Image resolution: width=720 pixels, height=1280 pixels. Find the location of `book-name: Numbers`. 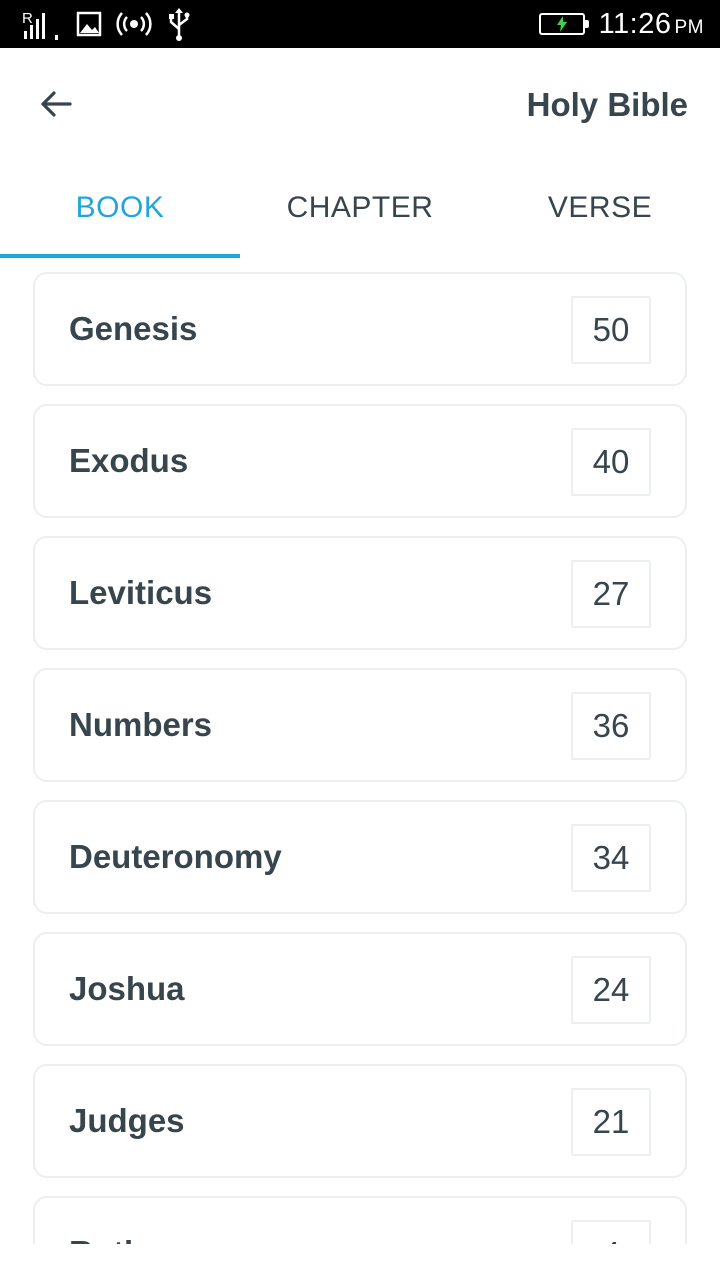

book-name: Numbers is located at coordinates (141, 724).